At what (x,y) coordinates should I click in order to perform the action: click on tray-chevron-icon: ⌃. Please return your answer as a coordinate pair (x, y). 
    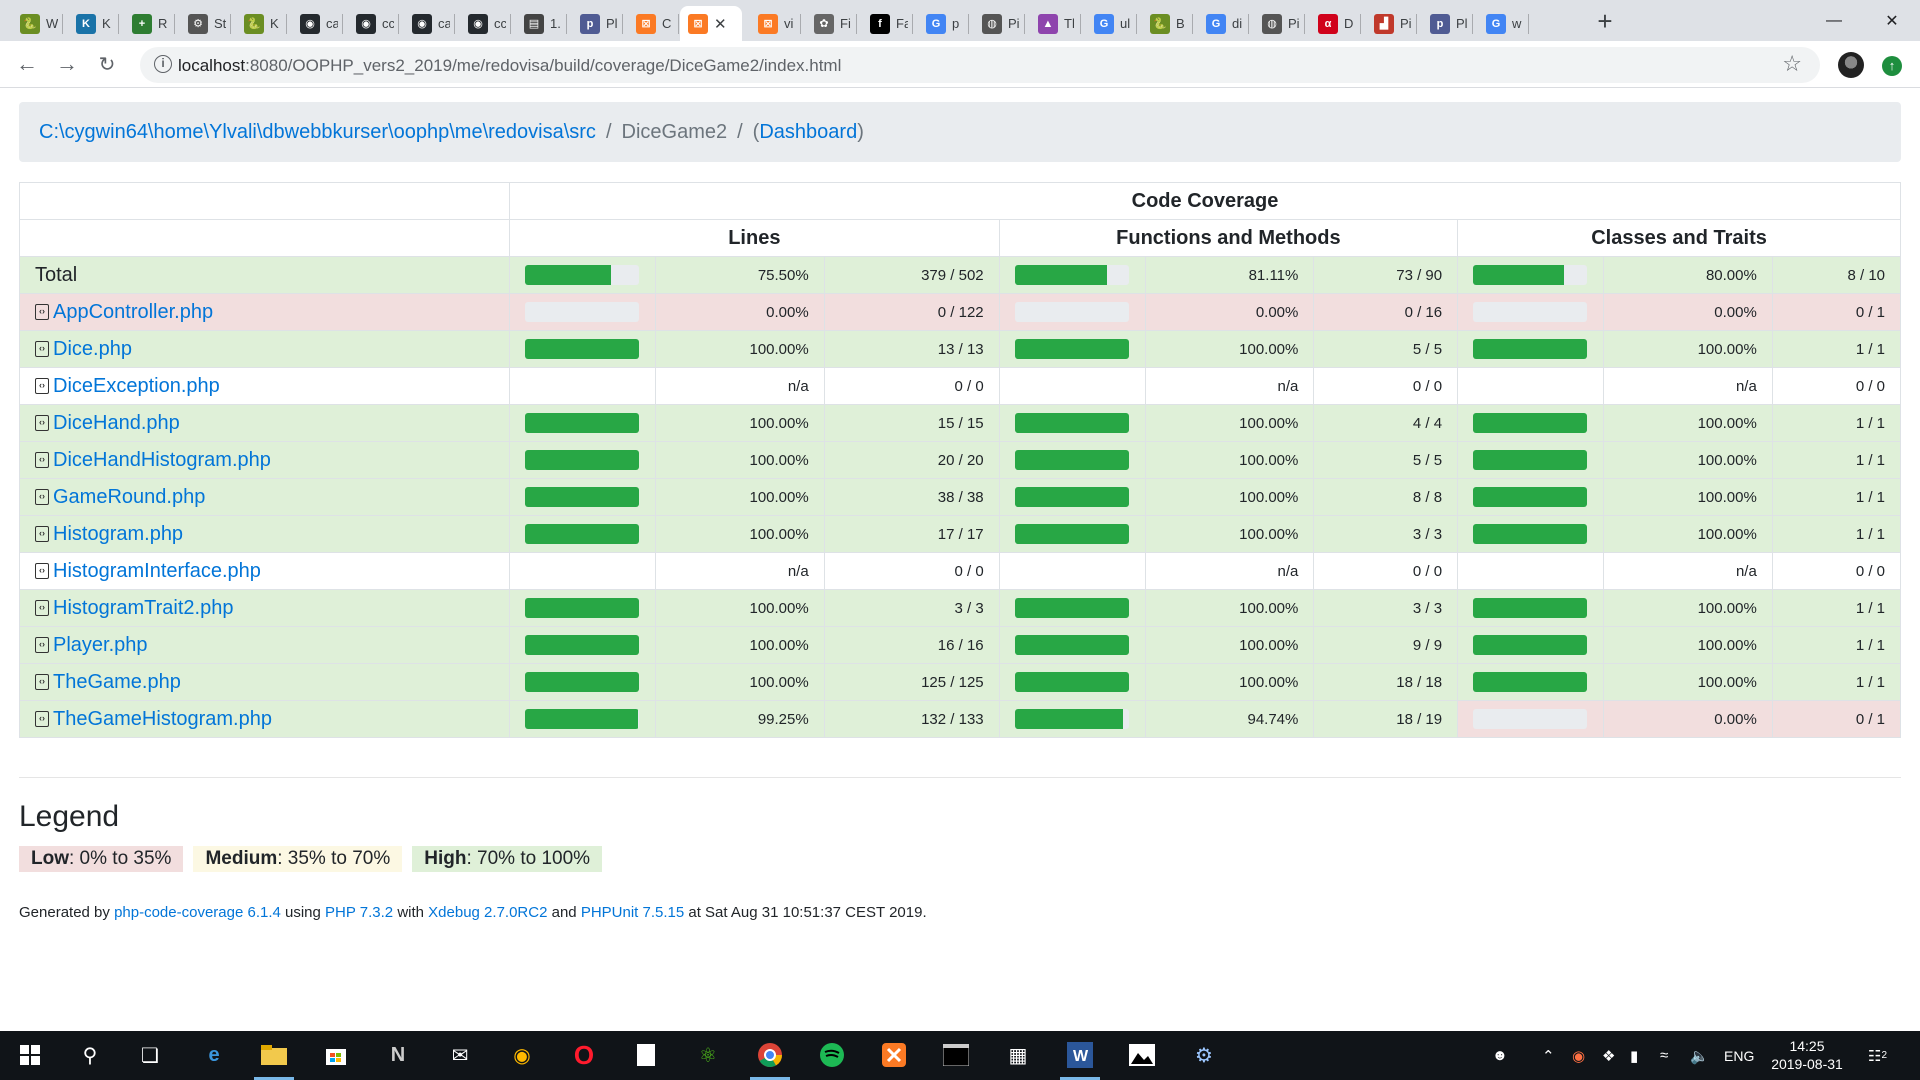
    Looking at the image, I should click on (1548, 1055).